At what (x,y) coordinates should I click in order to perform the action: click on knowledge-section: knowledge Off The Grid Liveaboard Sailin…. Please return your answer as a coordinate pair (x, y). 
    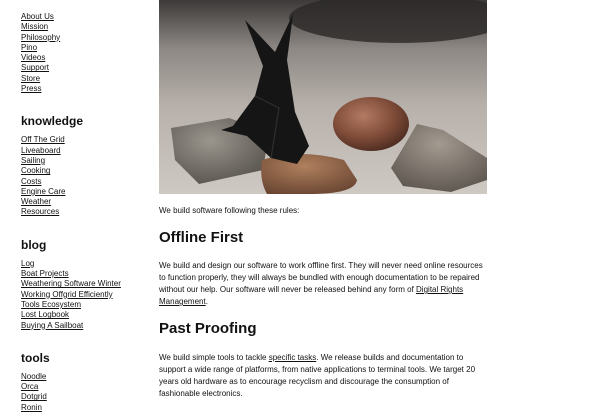
    Looking at the image, I should click on (83, 165).